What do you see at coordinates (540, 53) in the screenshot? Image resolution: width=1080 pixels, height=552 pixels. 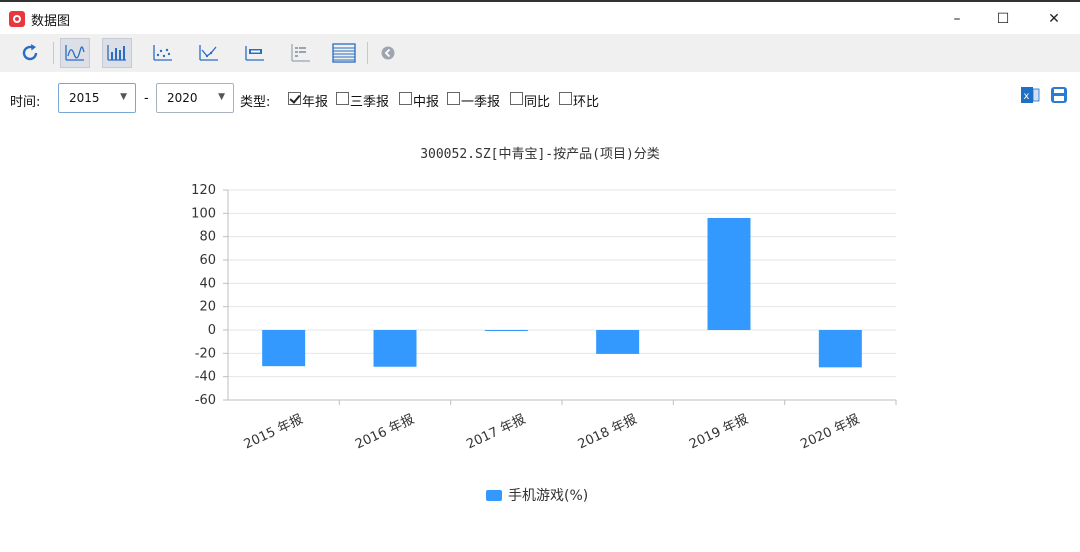 I see `toolbar` at bounding box center [540, 53].